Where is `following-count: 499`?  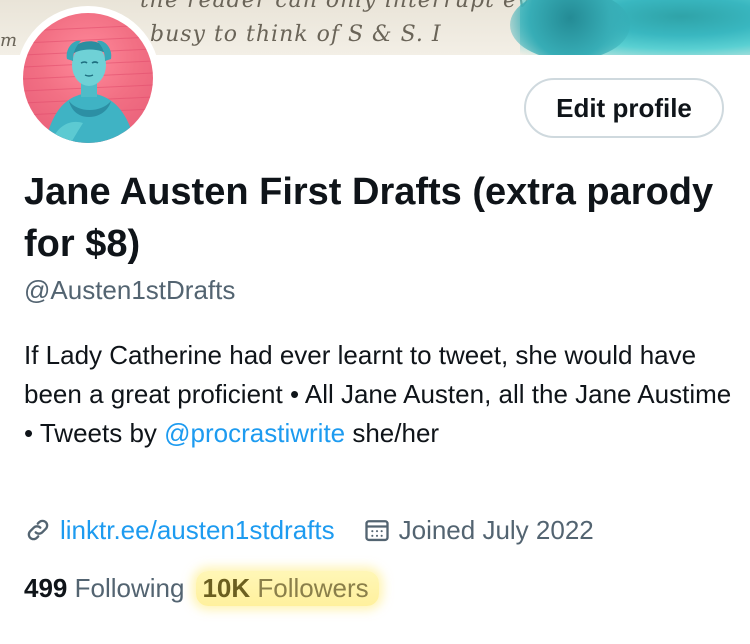 following-count: 499 is located at coordinates (46, 587).